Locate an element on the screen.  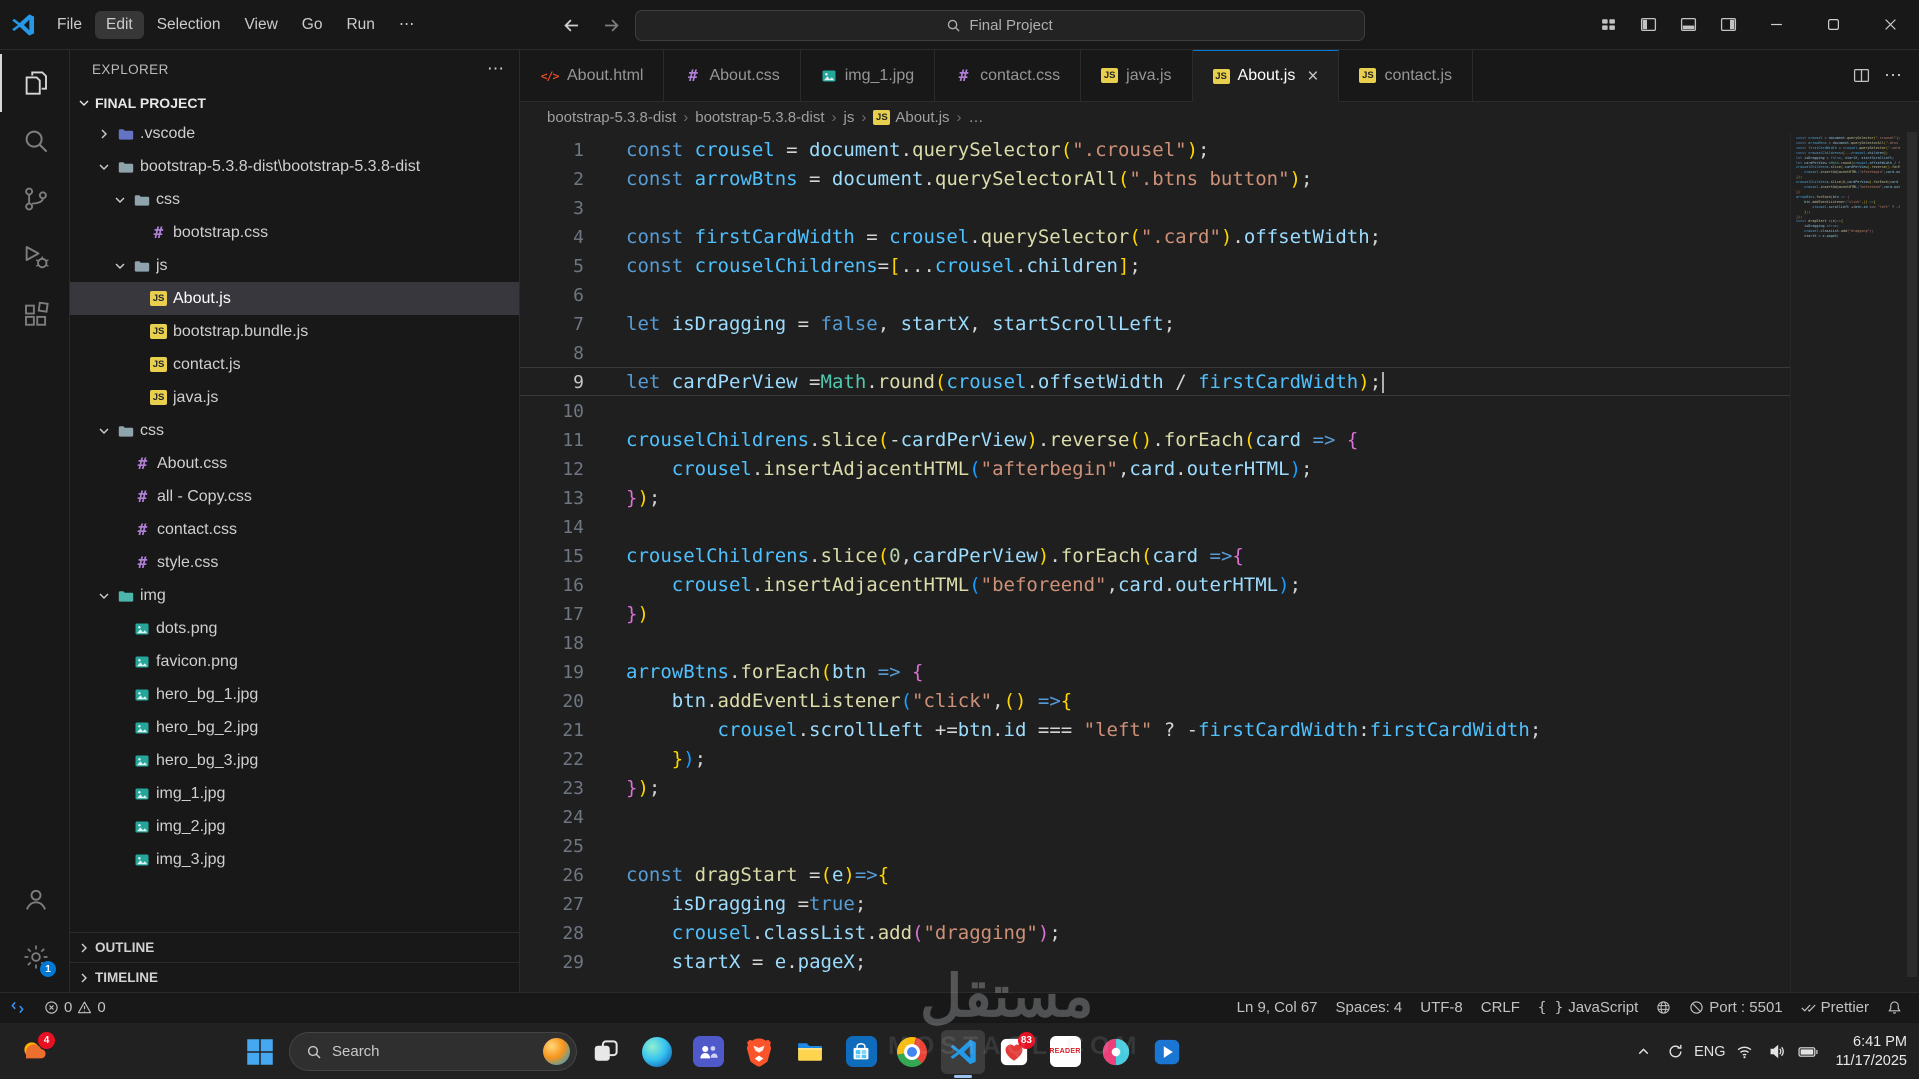
encoding: UTF-8 is located at coordinates (1441, 1007).